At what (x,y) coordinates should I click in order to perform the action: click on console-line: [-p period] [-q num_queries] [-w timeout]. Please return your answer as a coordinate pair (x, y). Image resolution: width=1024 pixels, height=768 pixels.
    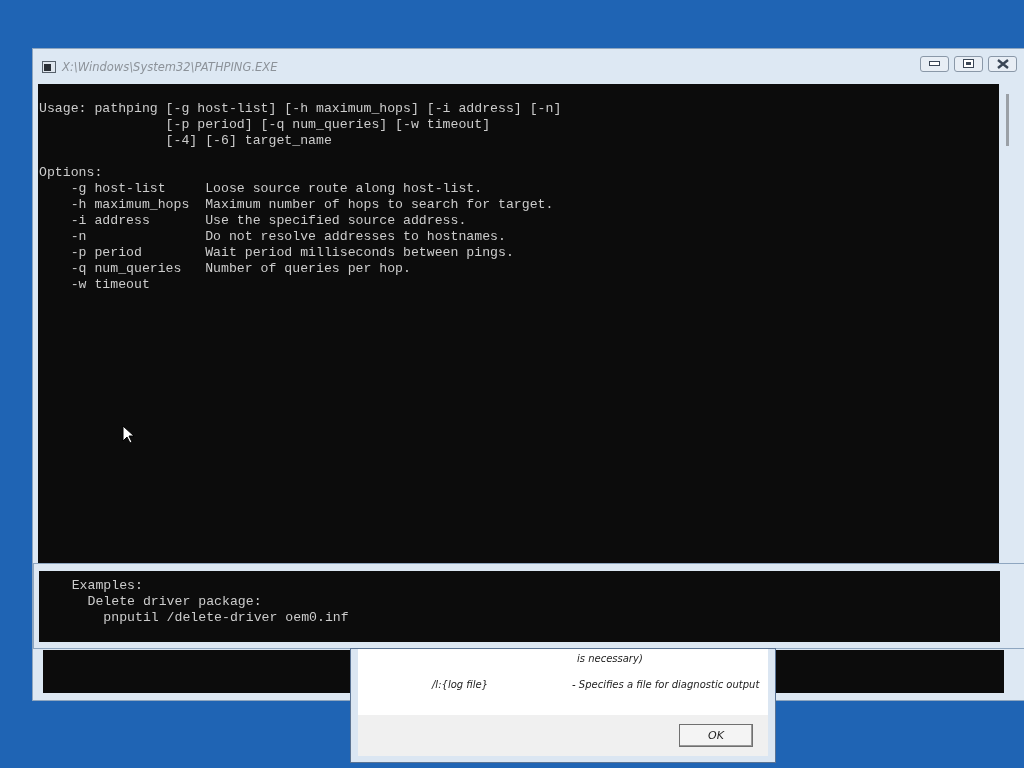
    Looking at the image, I should click on (328, 125).